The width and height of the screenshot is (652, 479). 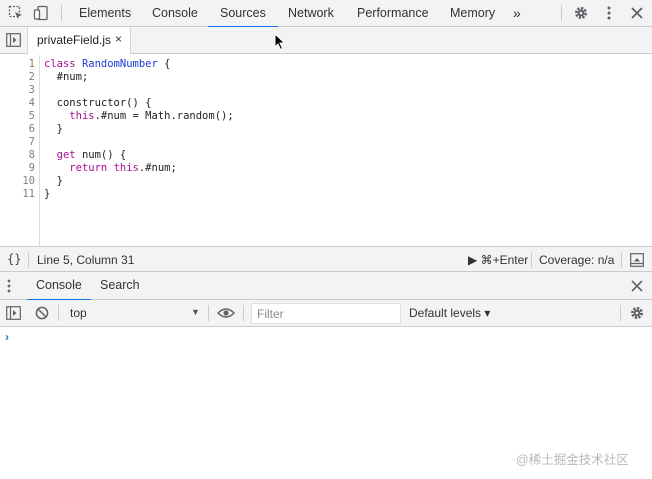 I want to click on context-selector: top, so click(x=78, y=313).